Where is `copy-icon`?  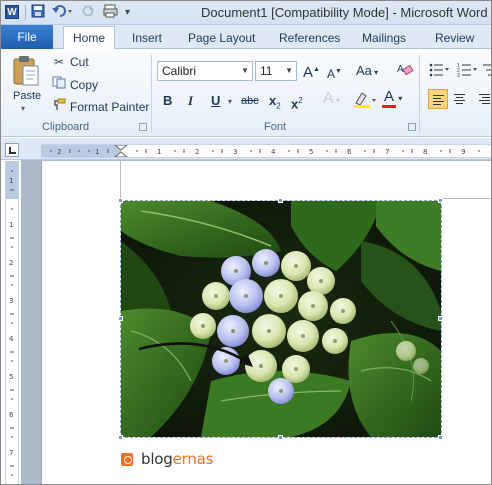 copy-icon is located at coordinates (59, 84).